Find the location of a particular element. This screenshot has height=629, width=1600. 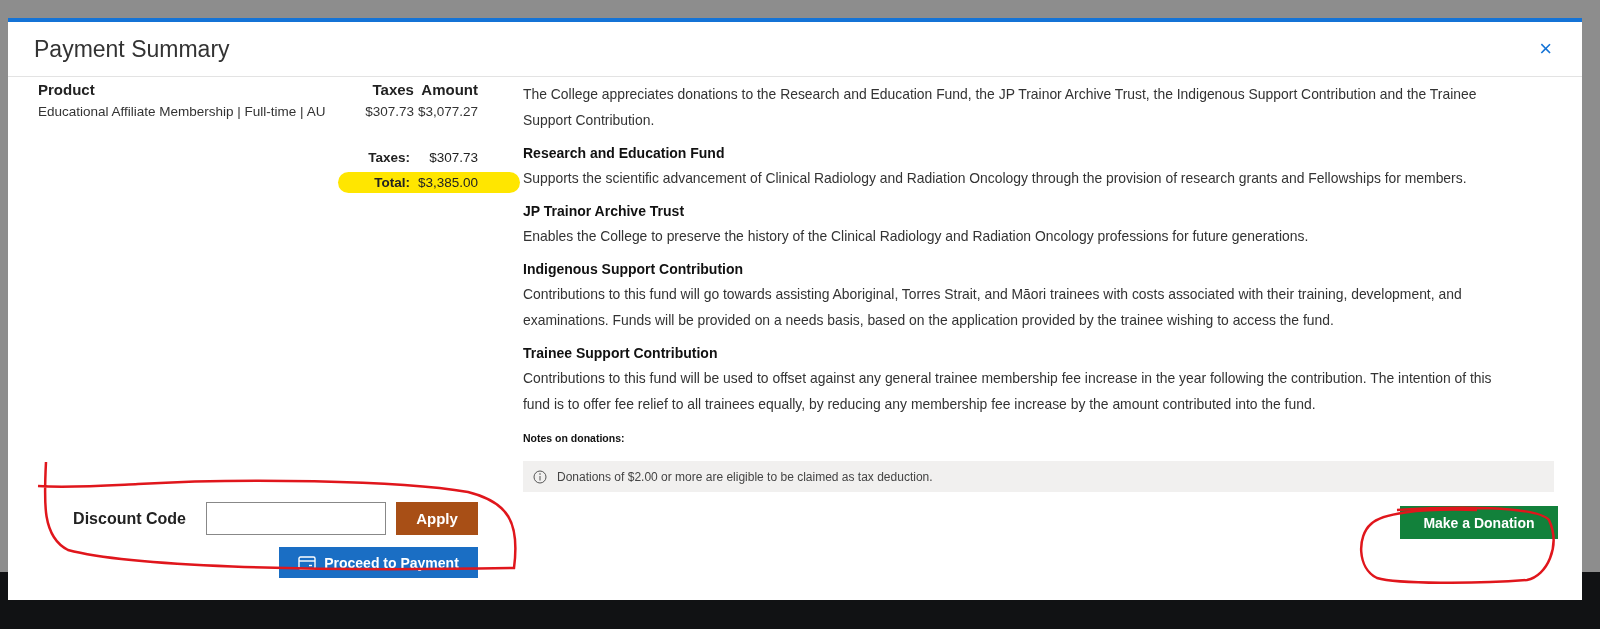

column-header: Taxes is located at coordinates (392, 89).